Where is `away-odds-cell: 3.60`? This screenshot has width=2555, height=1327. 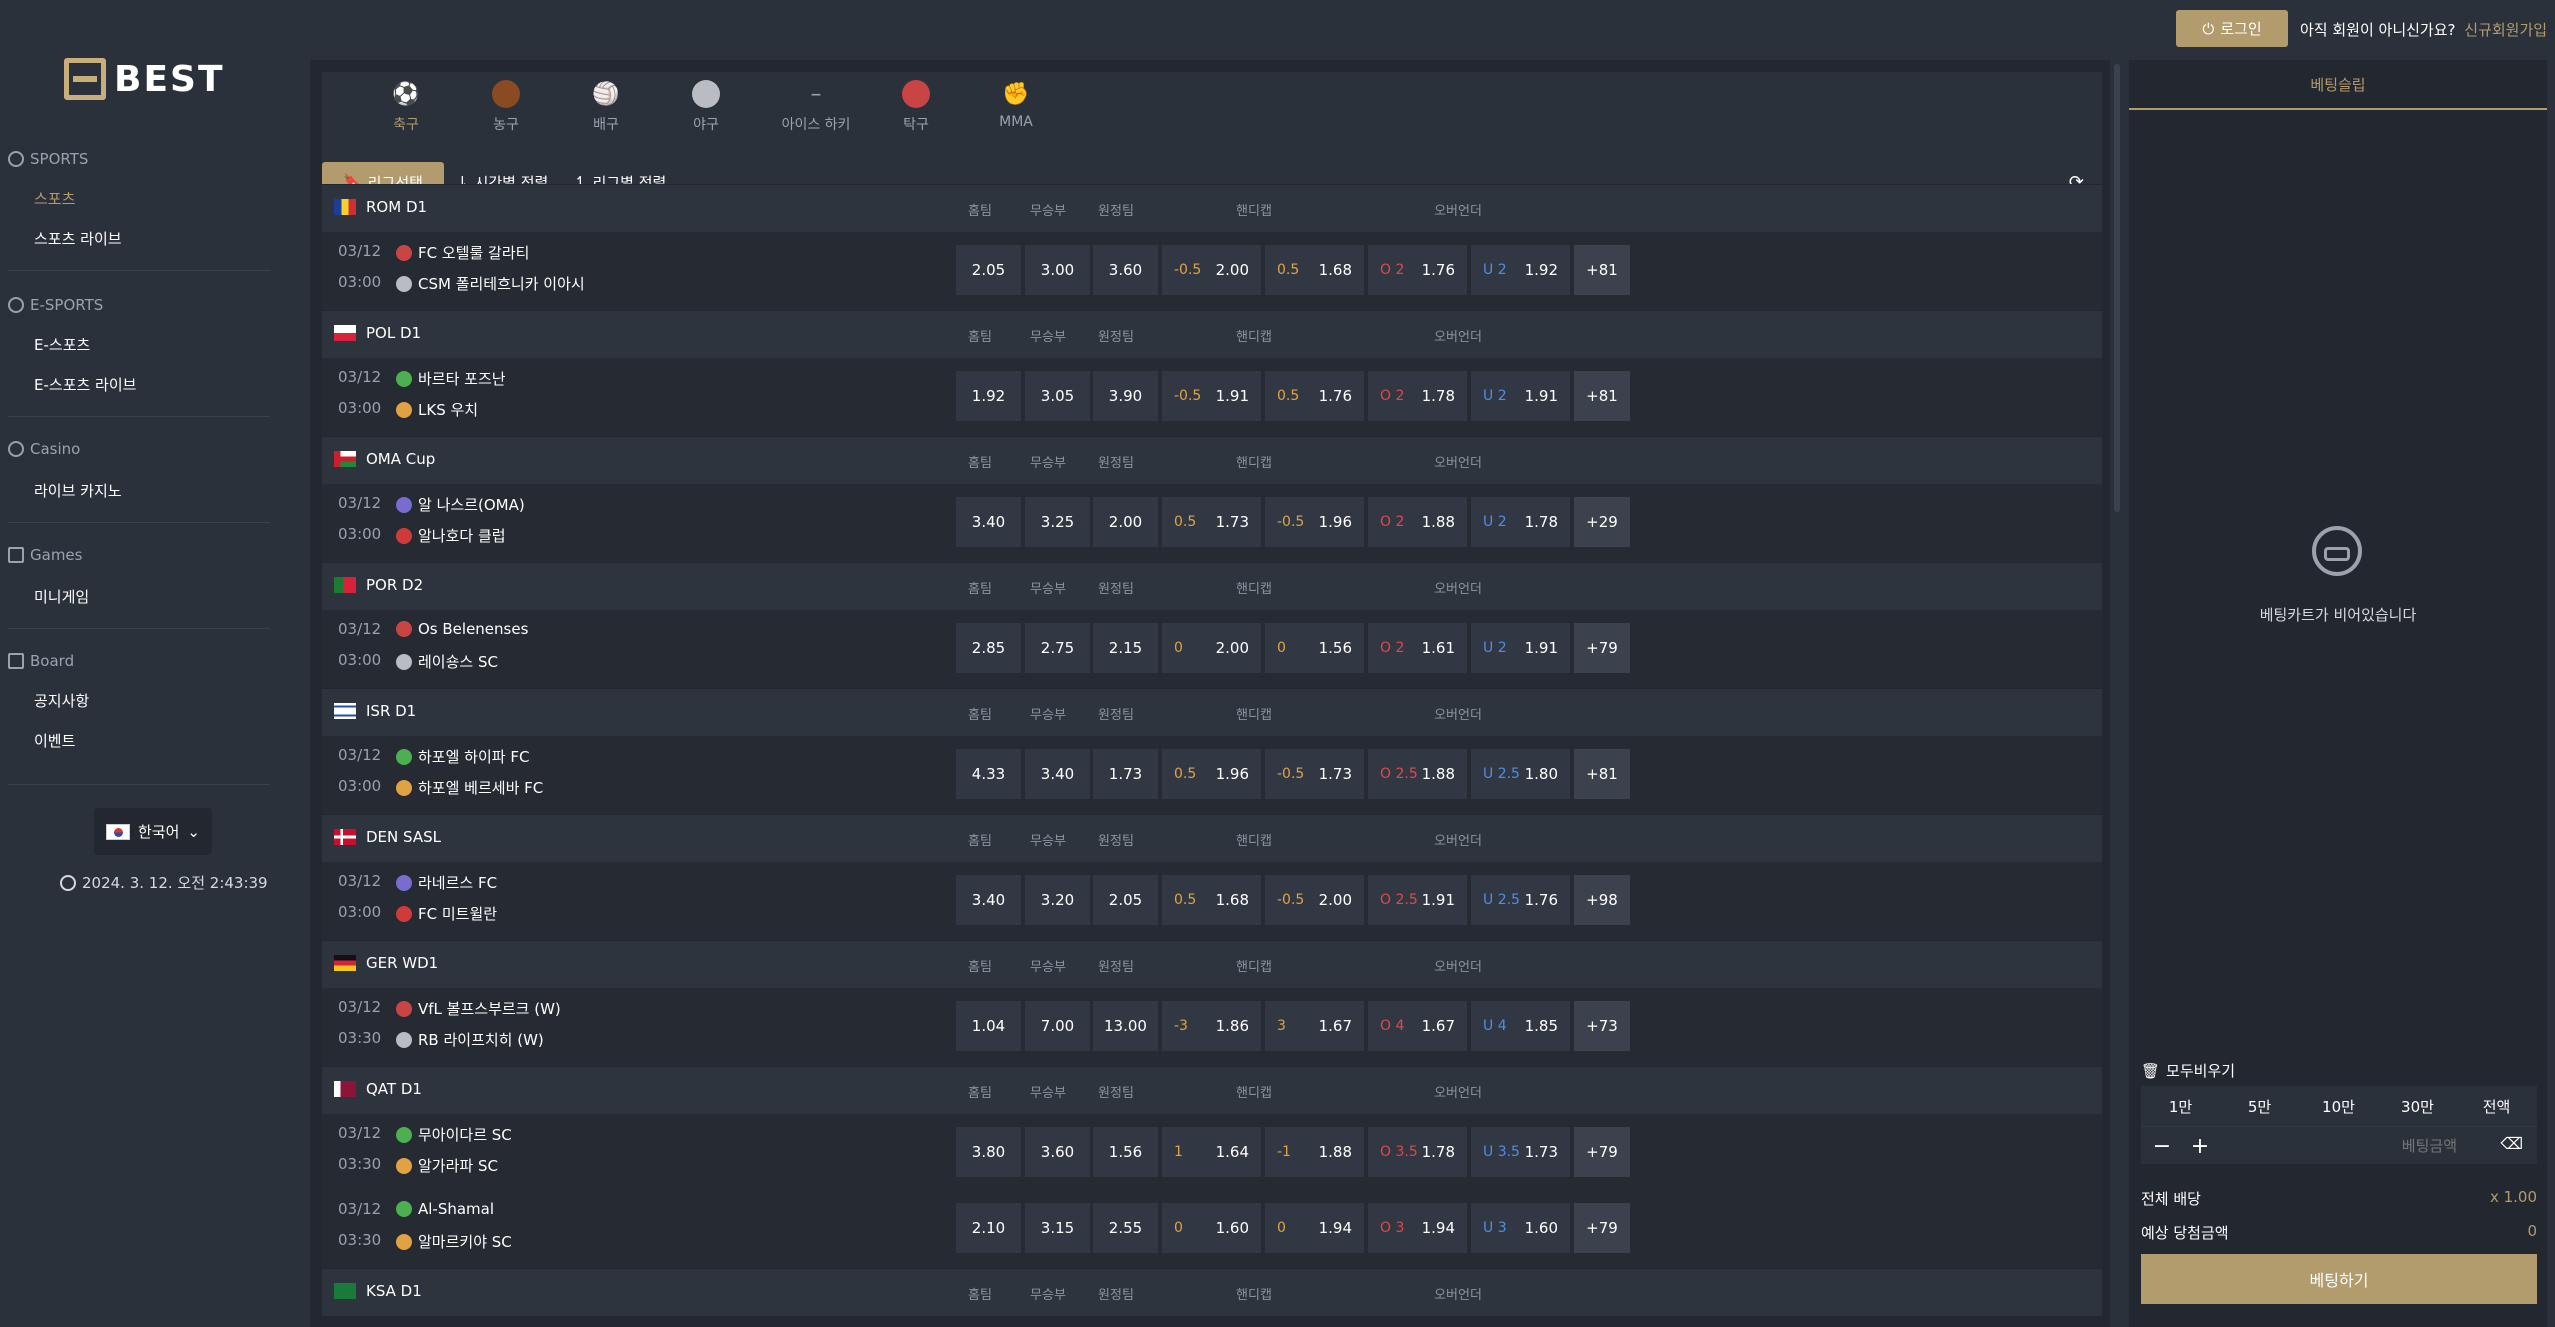
away-odds-cell: 3.60 is located at coordinates (1125, 270).